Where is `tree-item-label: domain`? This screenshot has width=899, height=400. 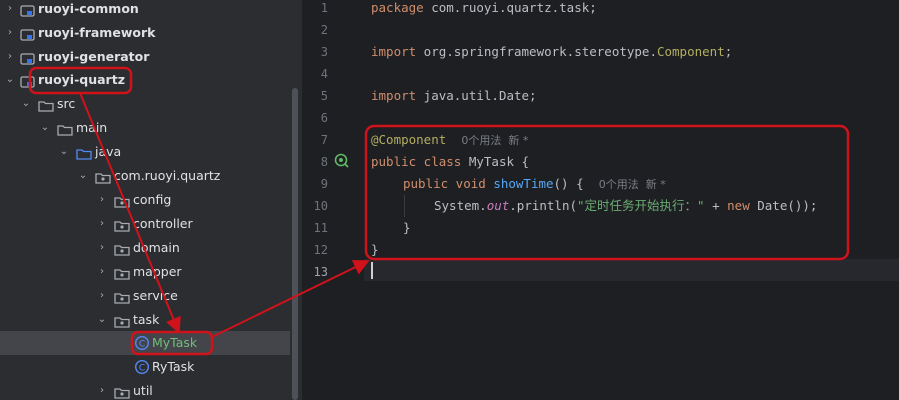
tree-item-label: domain is located at coordinates (156, 247).